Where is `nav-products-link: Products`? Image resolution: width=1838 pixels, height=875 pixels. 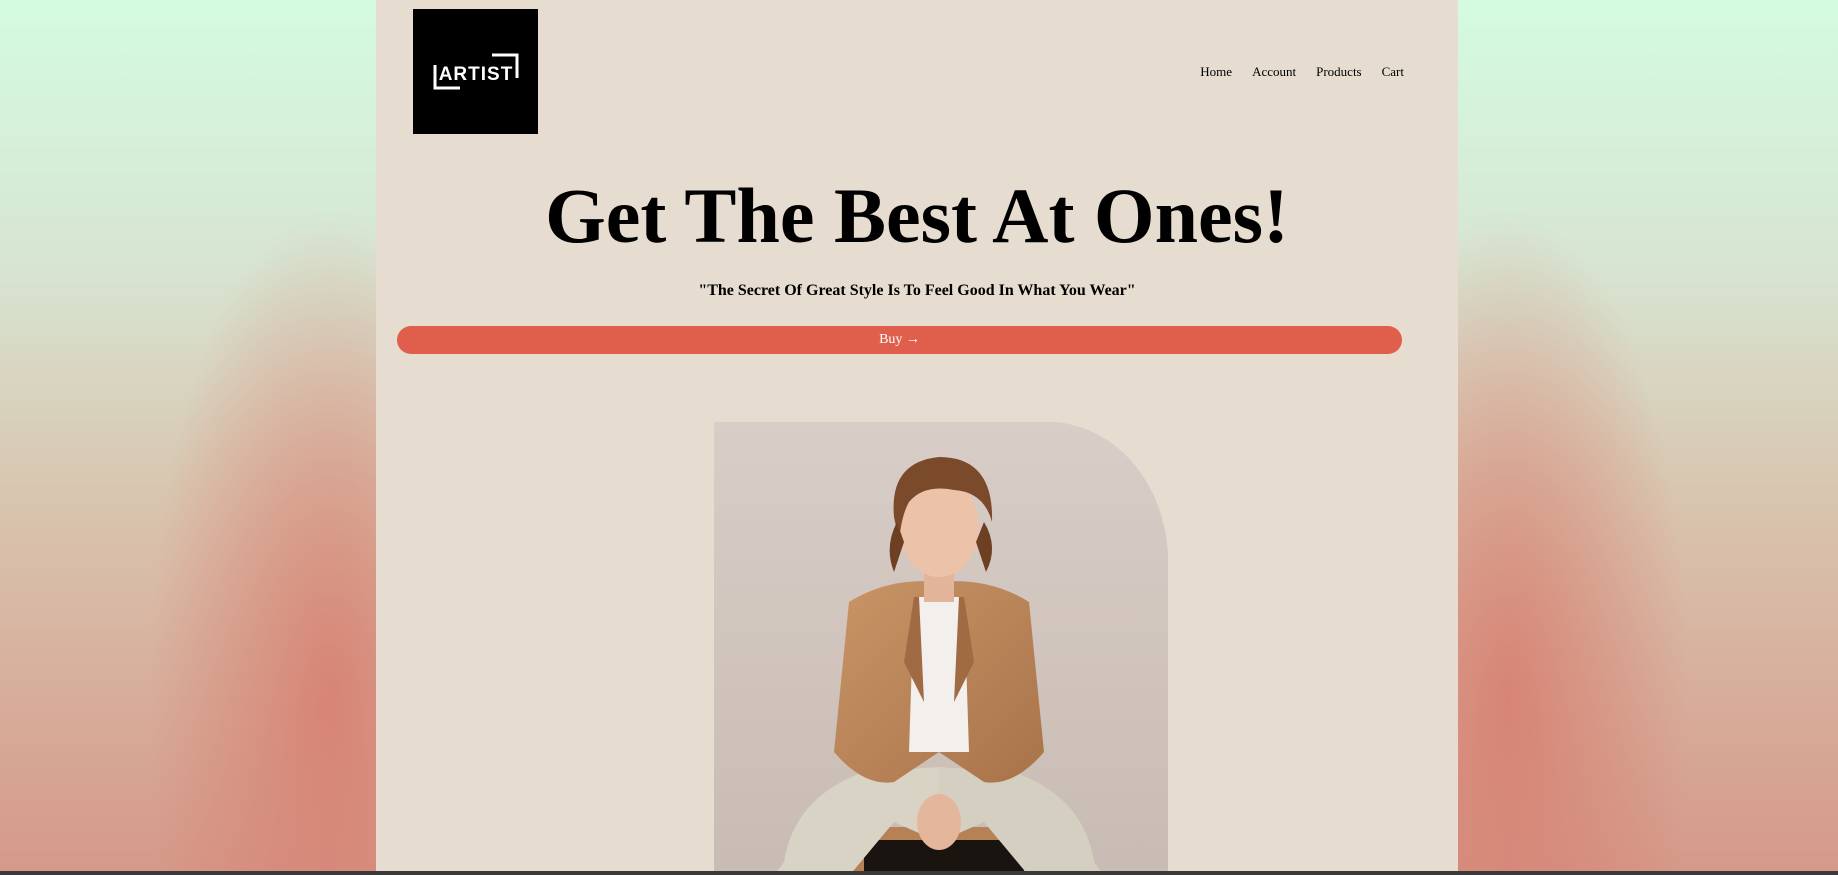
nav-products-link: Products is located at coordinates (1339, 72).